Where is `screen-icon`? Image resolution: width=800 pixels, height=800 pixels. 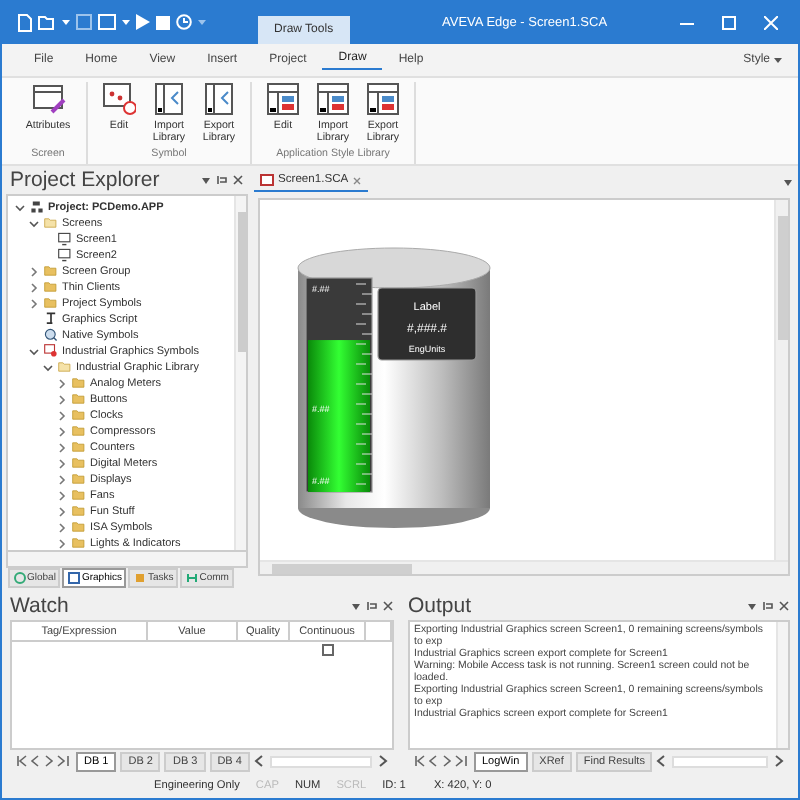
screen-icon is located at coordinates (267, 180).